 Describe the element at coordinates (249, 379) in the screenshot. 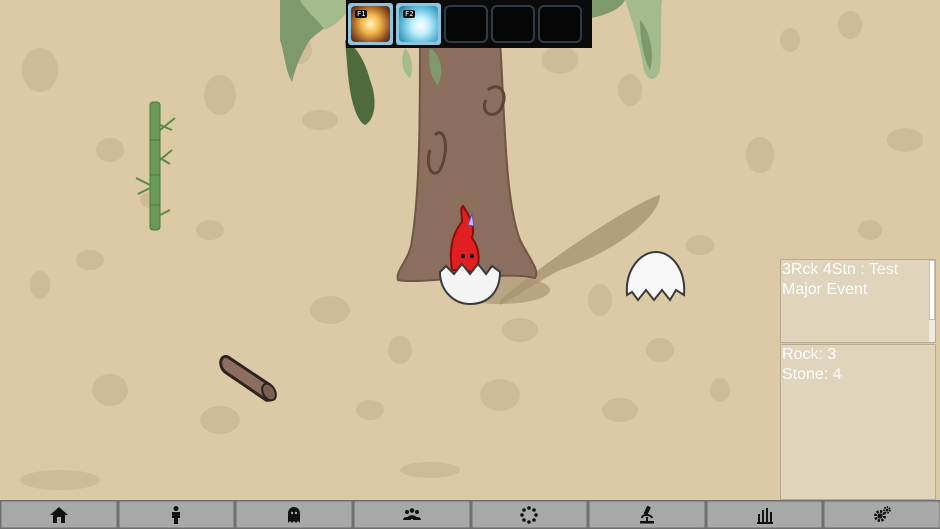

I see `wooden-log` at that location.